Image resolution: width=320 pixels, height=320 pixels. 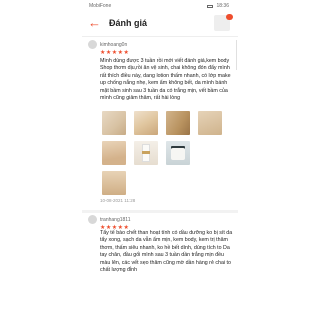 What do you see at coordinates (100, 6) in the screenshot?
I see `carrier-label: MobiFone` at bounding box center [100, 6].